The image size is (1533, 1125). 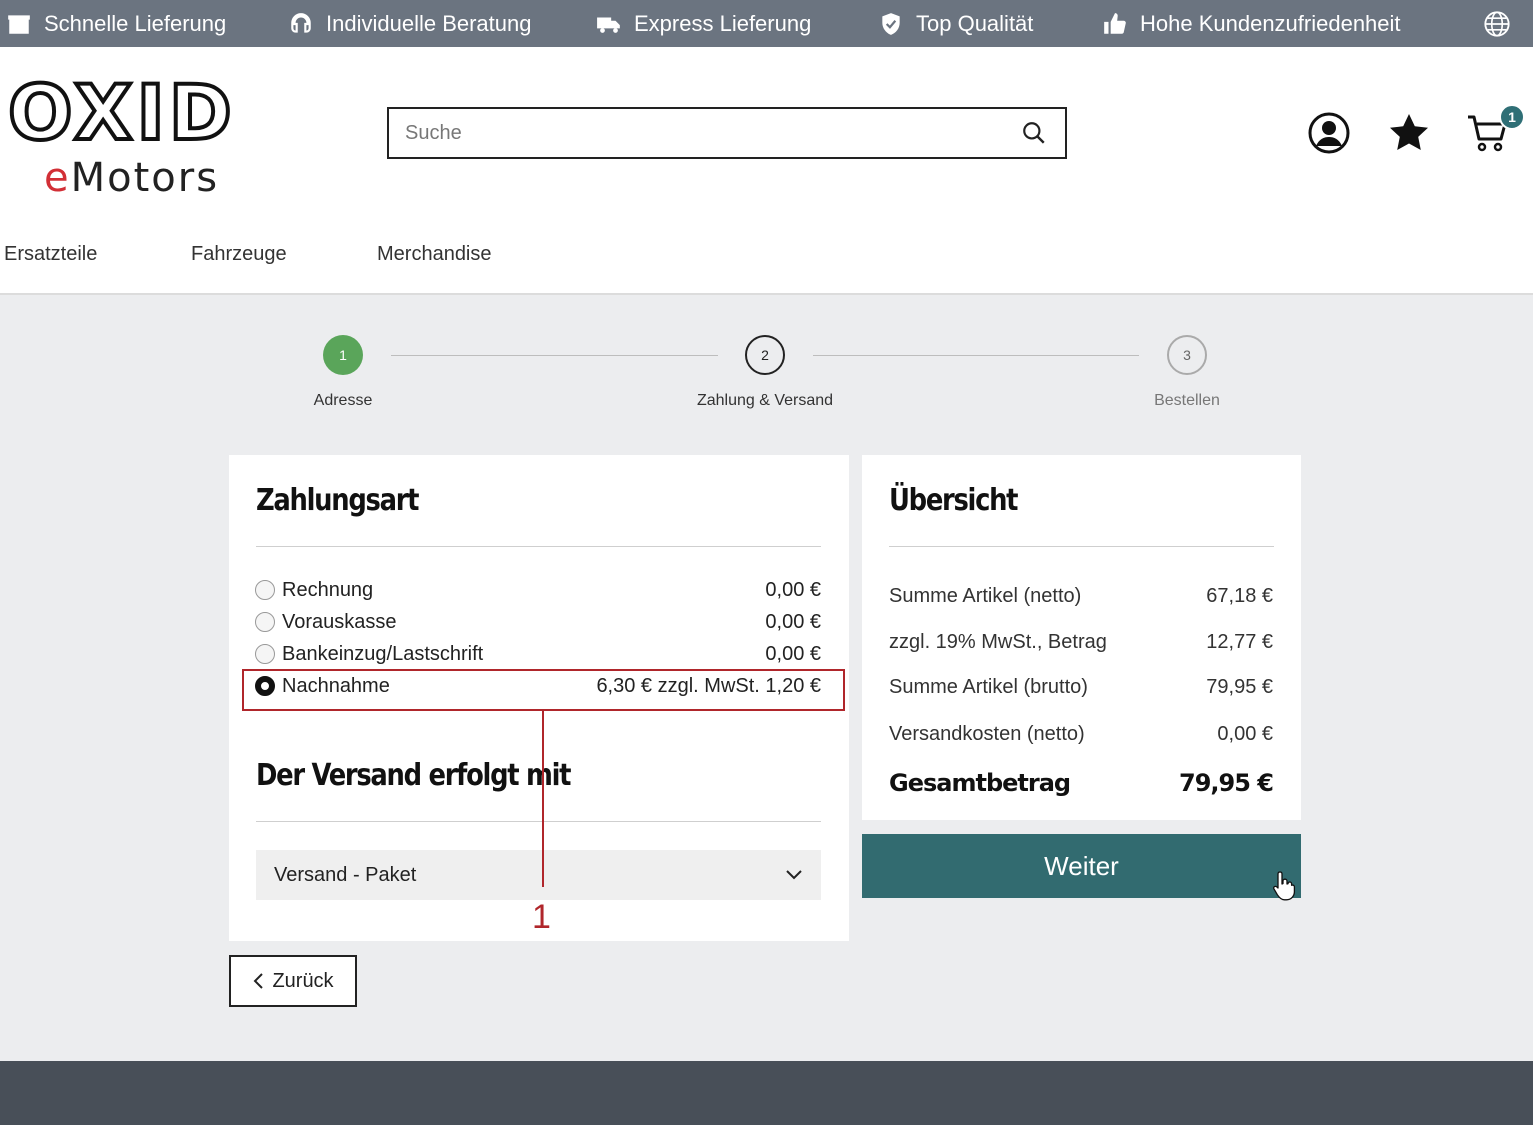 I want to click on shield-icon, so click(x=891, y=23).